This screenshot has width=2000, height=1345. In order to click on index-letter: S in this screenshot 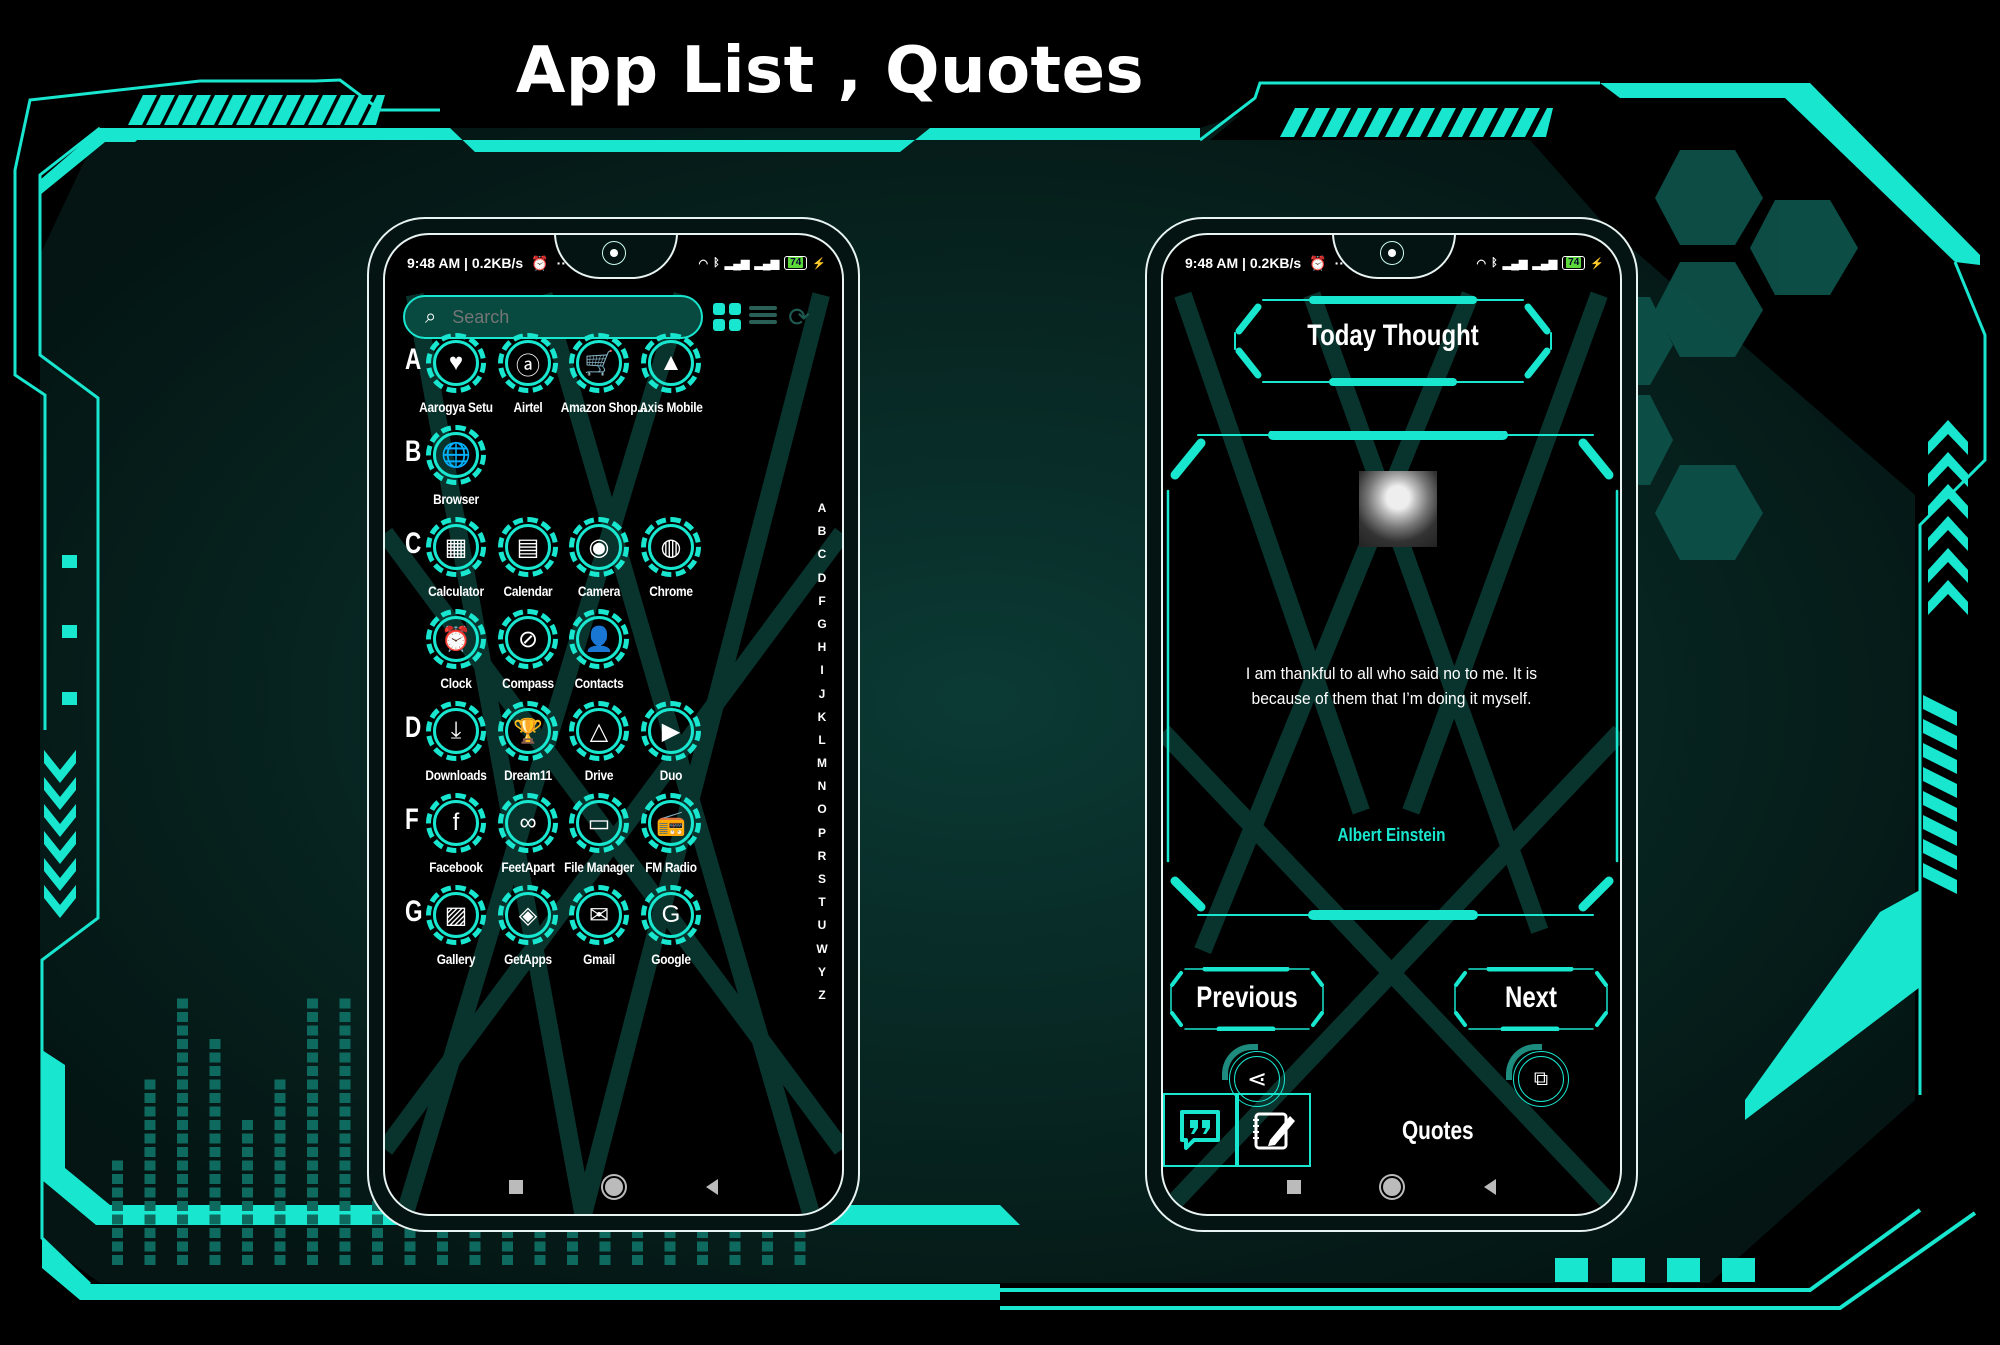, I will do `click(822, 879)`.